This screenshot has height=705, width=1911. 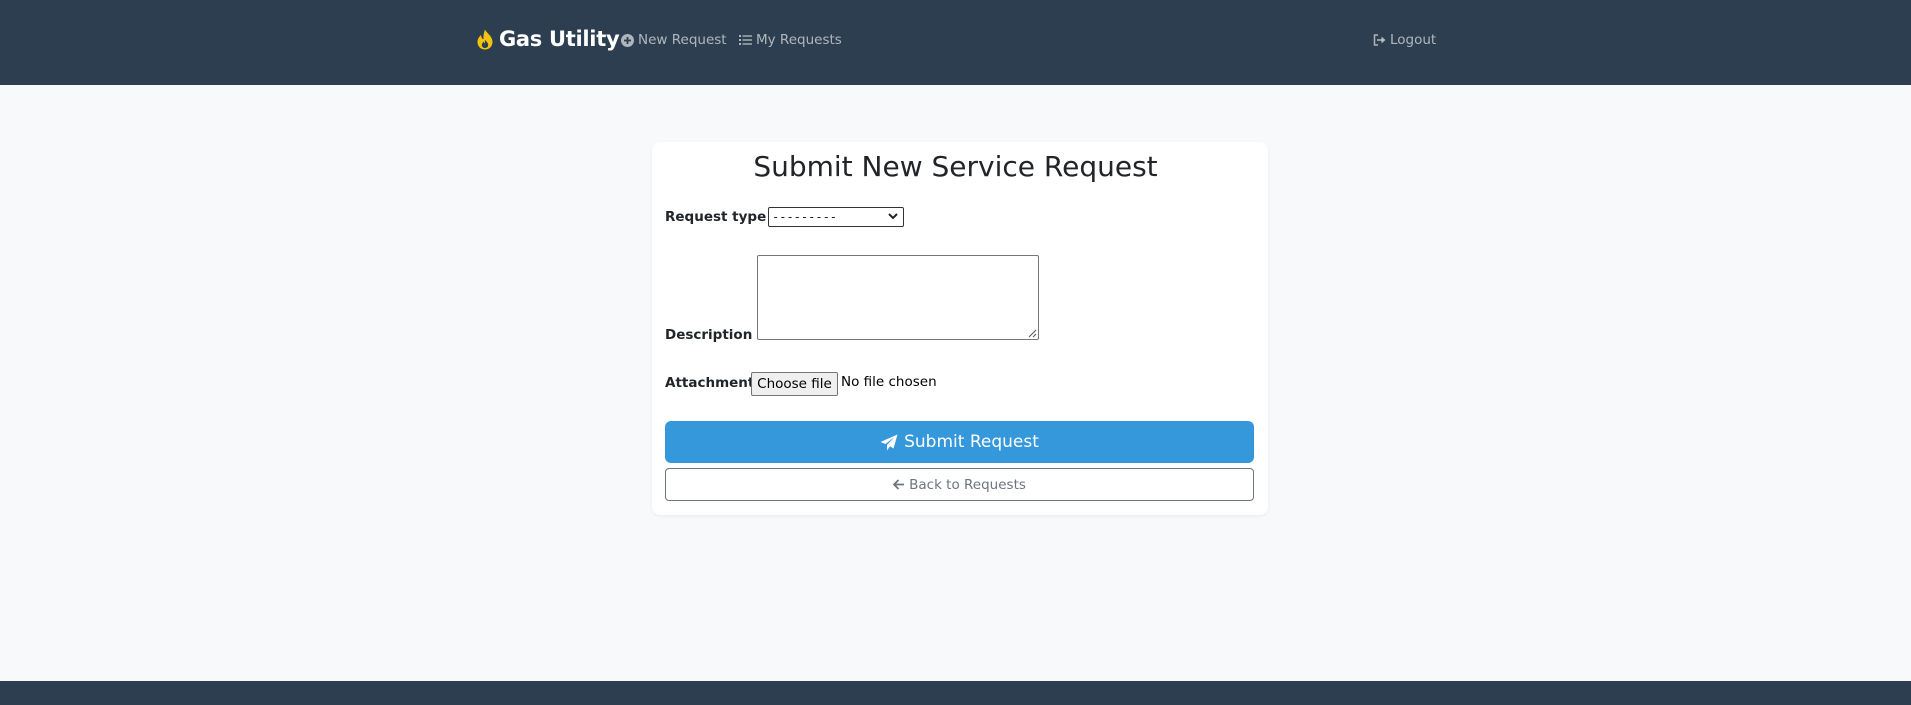 I want to click on nav-my-requests-label: My Requests, so click(x=799, y=40).